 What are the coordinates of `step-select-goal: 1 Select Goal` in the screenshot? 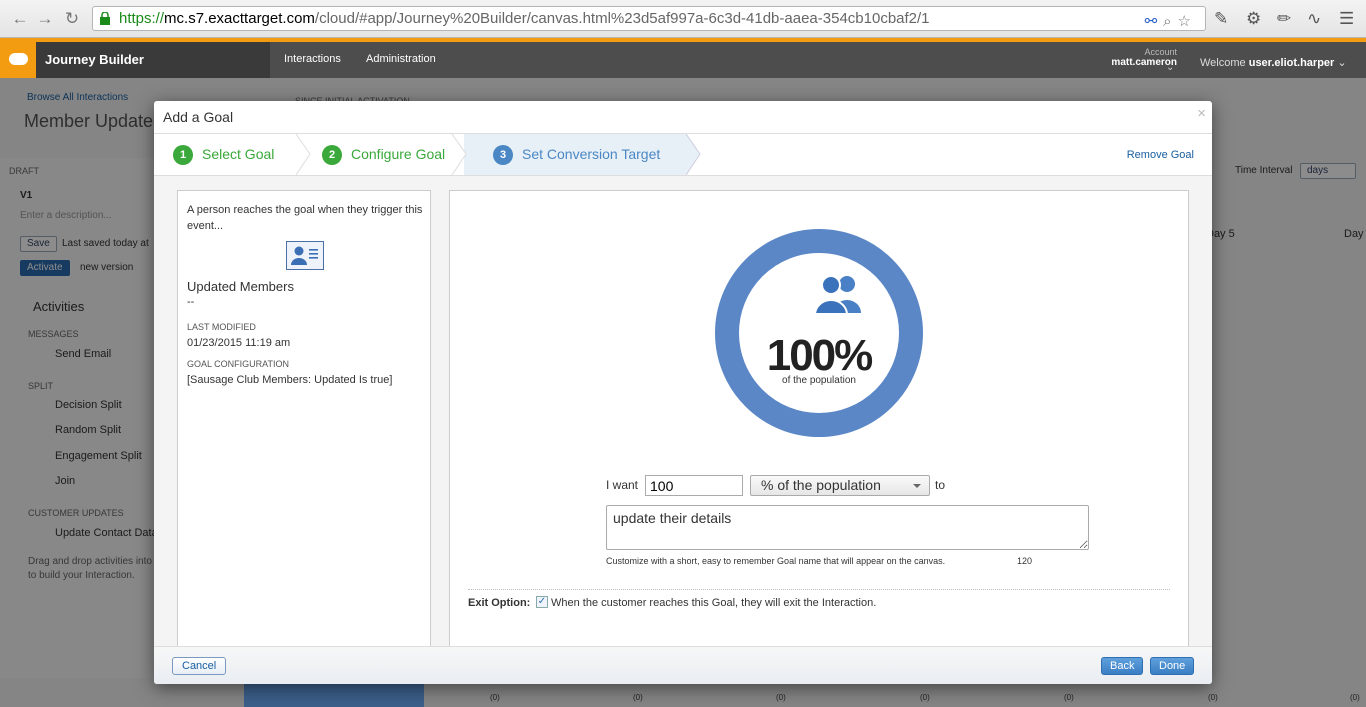 It's located at (229, 154).